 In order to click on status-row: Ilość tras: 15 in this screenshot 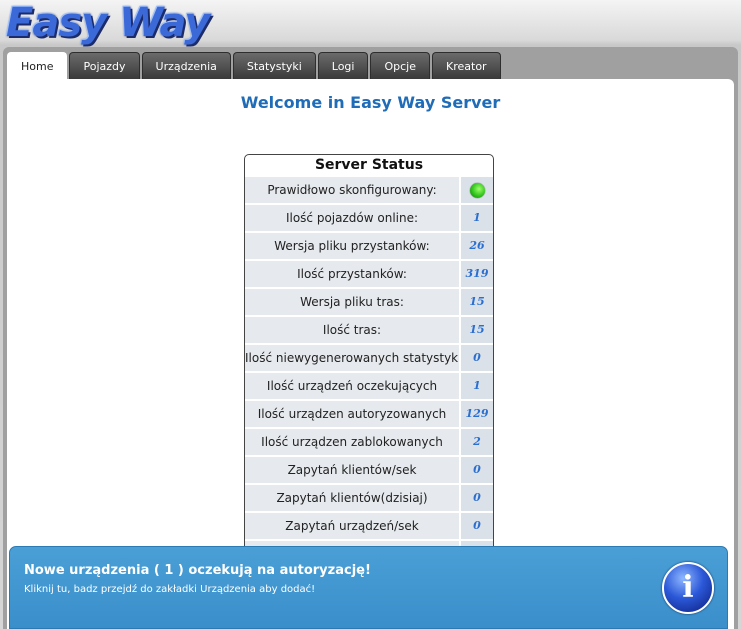, I will do `click(369, 329)`.